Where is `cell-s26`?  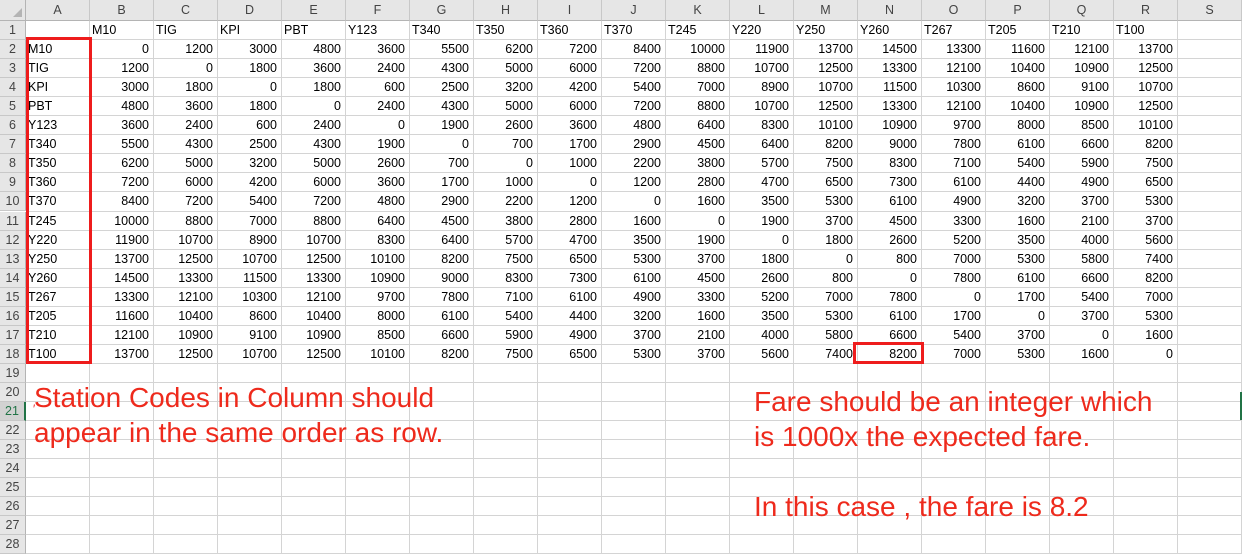
cell-s26 is located at coordinates (1210, 506).